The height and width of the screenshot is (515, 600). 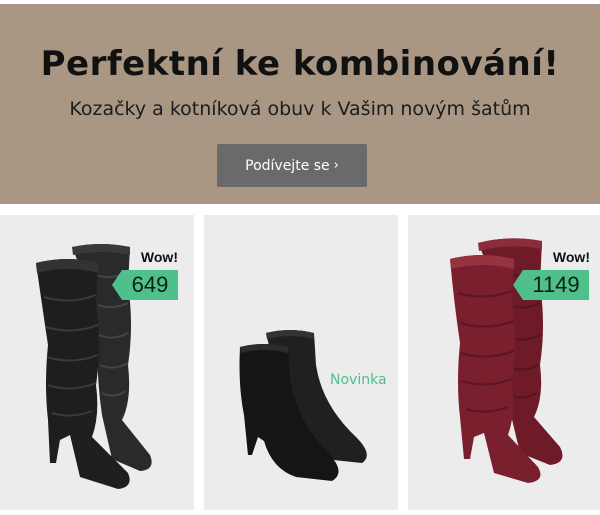 I want to click on price-tag: 649, so click(x=145, y=285).